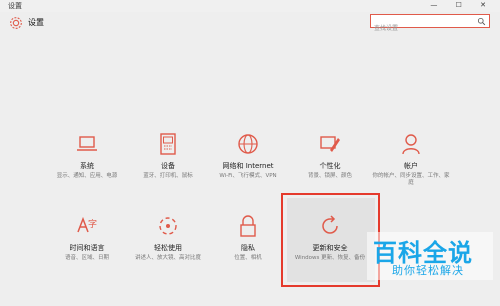 This screenshot has height=306, width=500. I want to click on tile-time-language: 字 时间和语言 语音、区域、日期, so click(87, 238).